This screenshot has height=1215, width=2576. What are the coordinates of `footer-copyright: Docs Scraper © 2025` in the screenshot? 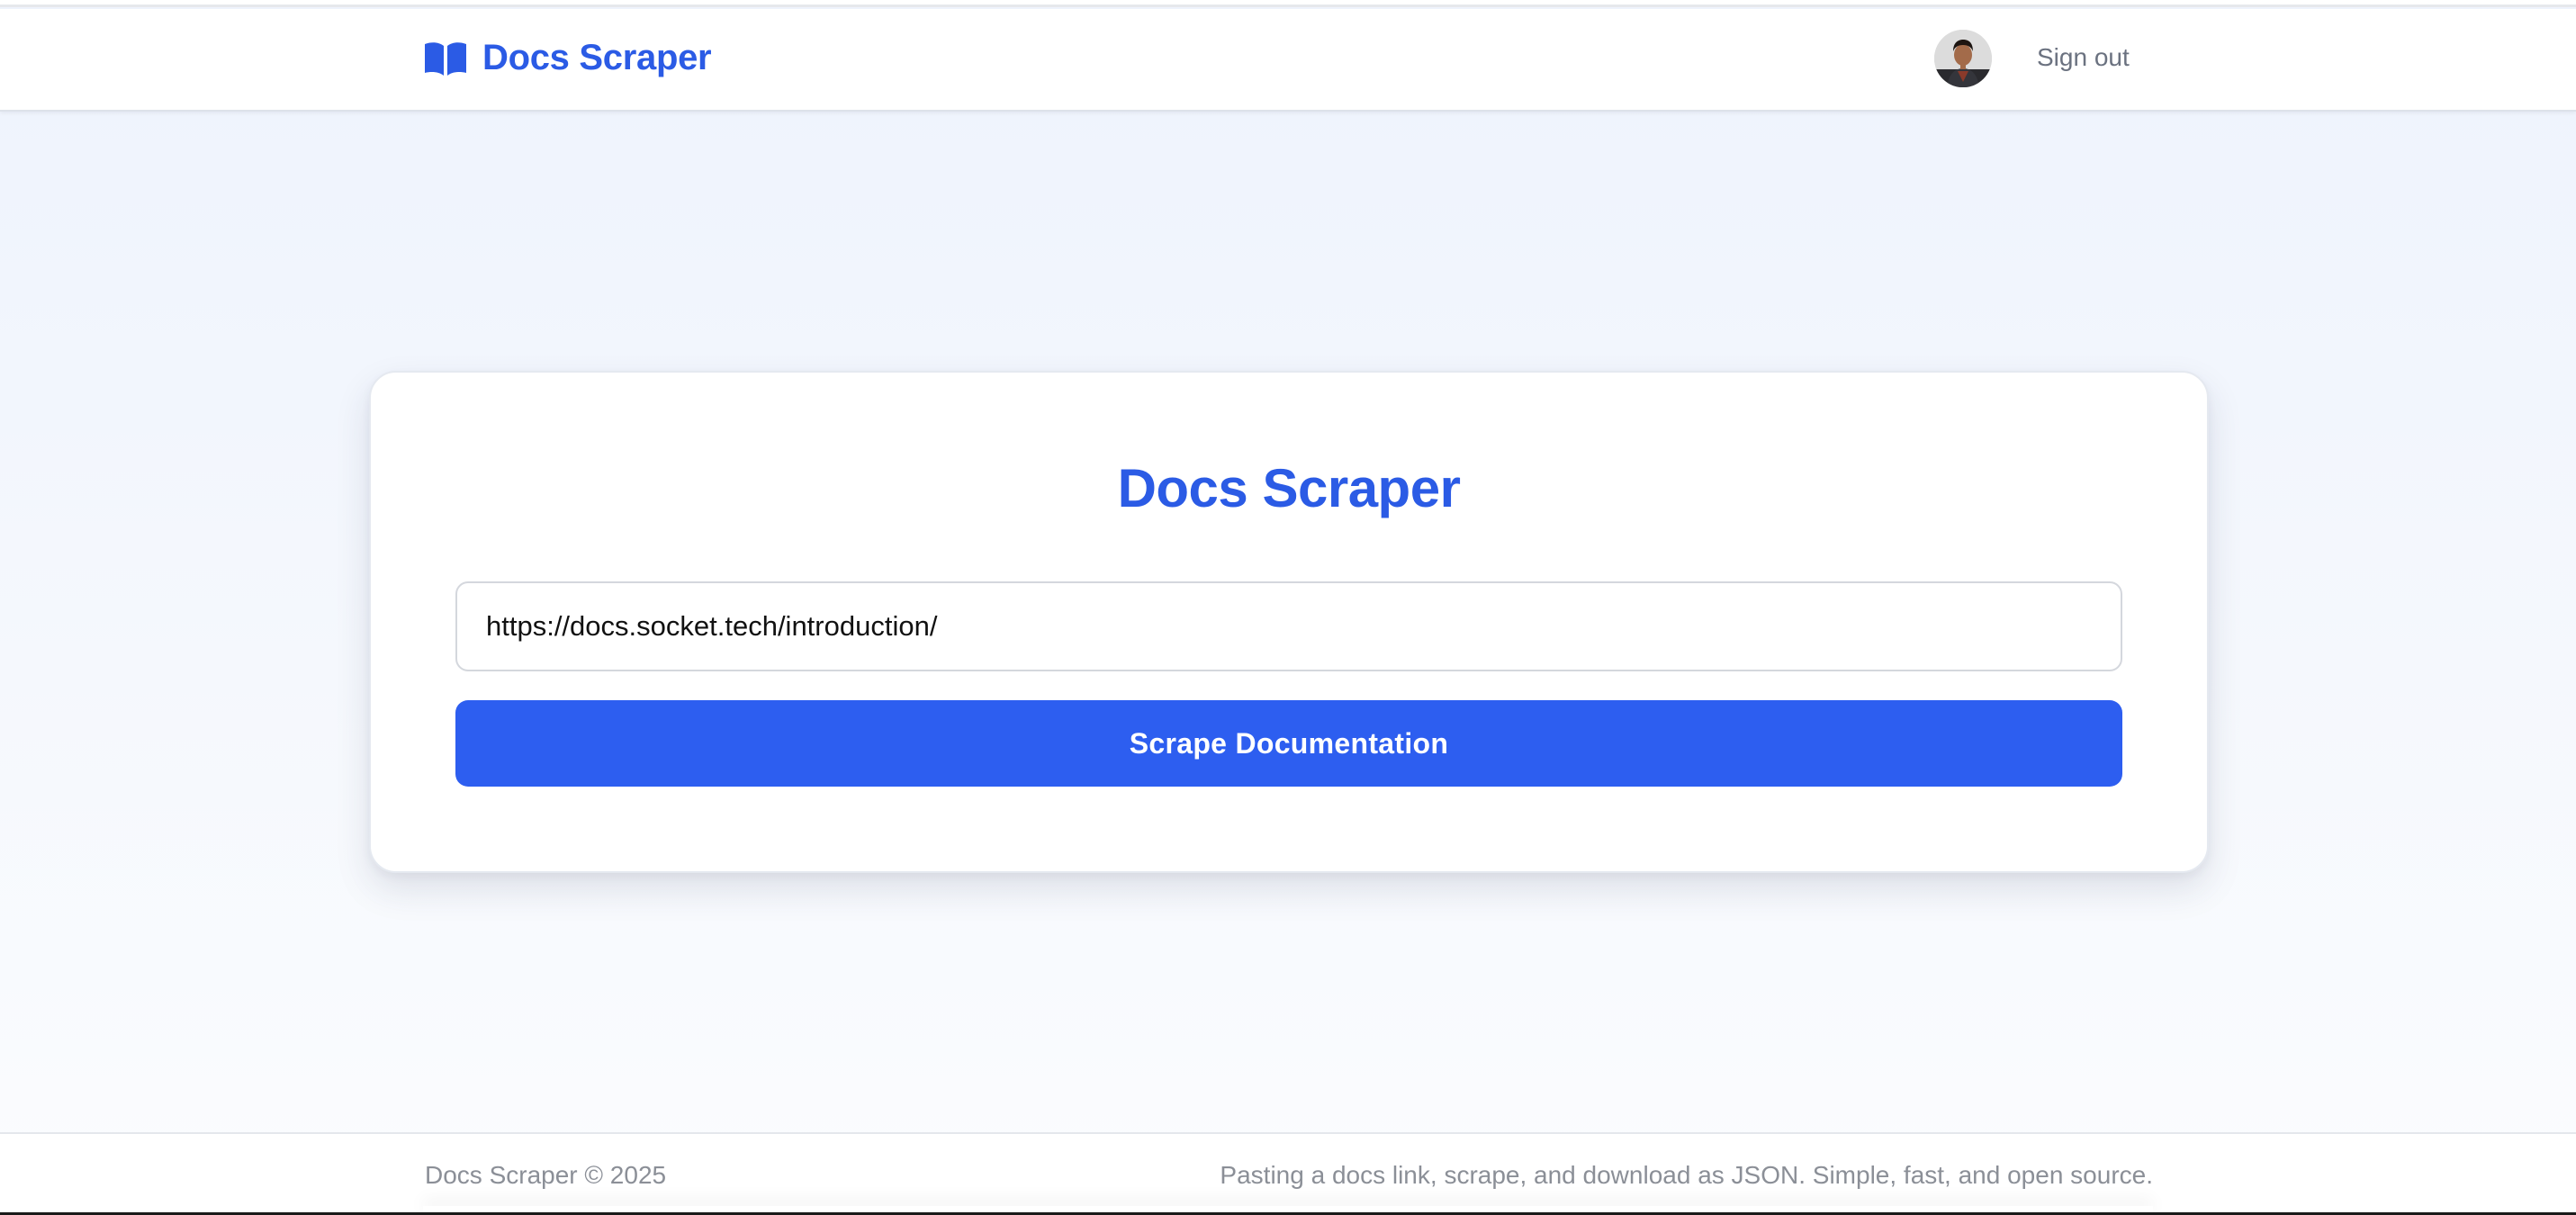 It's located at (546, 1175).